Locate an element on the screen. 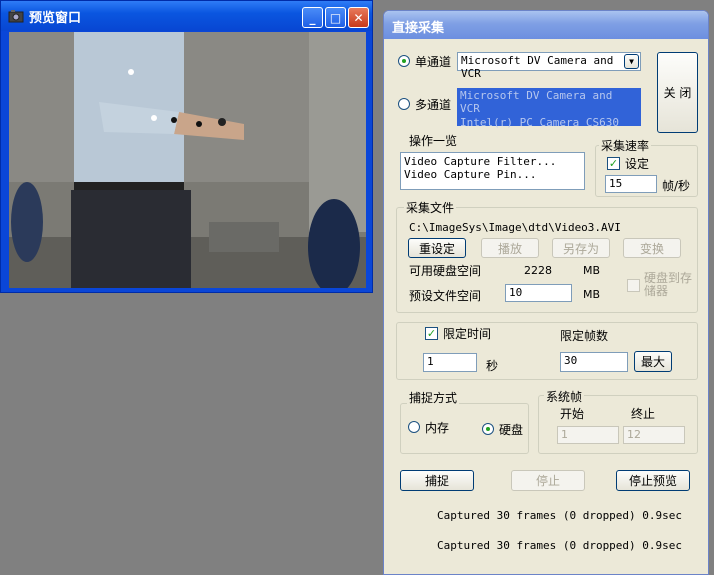 The image size is (714, 575). preset-size-unit: MB is located at coordinates (592, 294).